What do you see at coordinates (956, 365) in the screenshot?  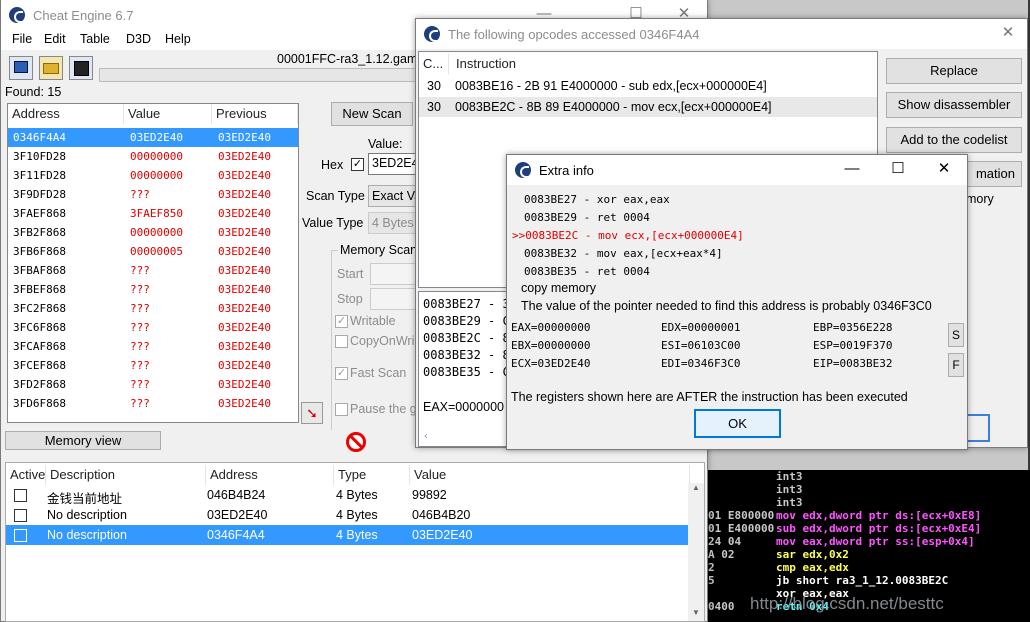 I see `fpu-button: F` at bounding box center [956, 365].